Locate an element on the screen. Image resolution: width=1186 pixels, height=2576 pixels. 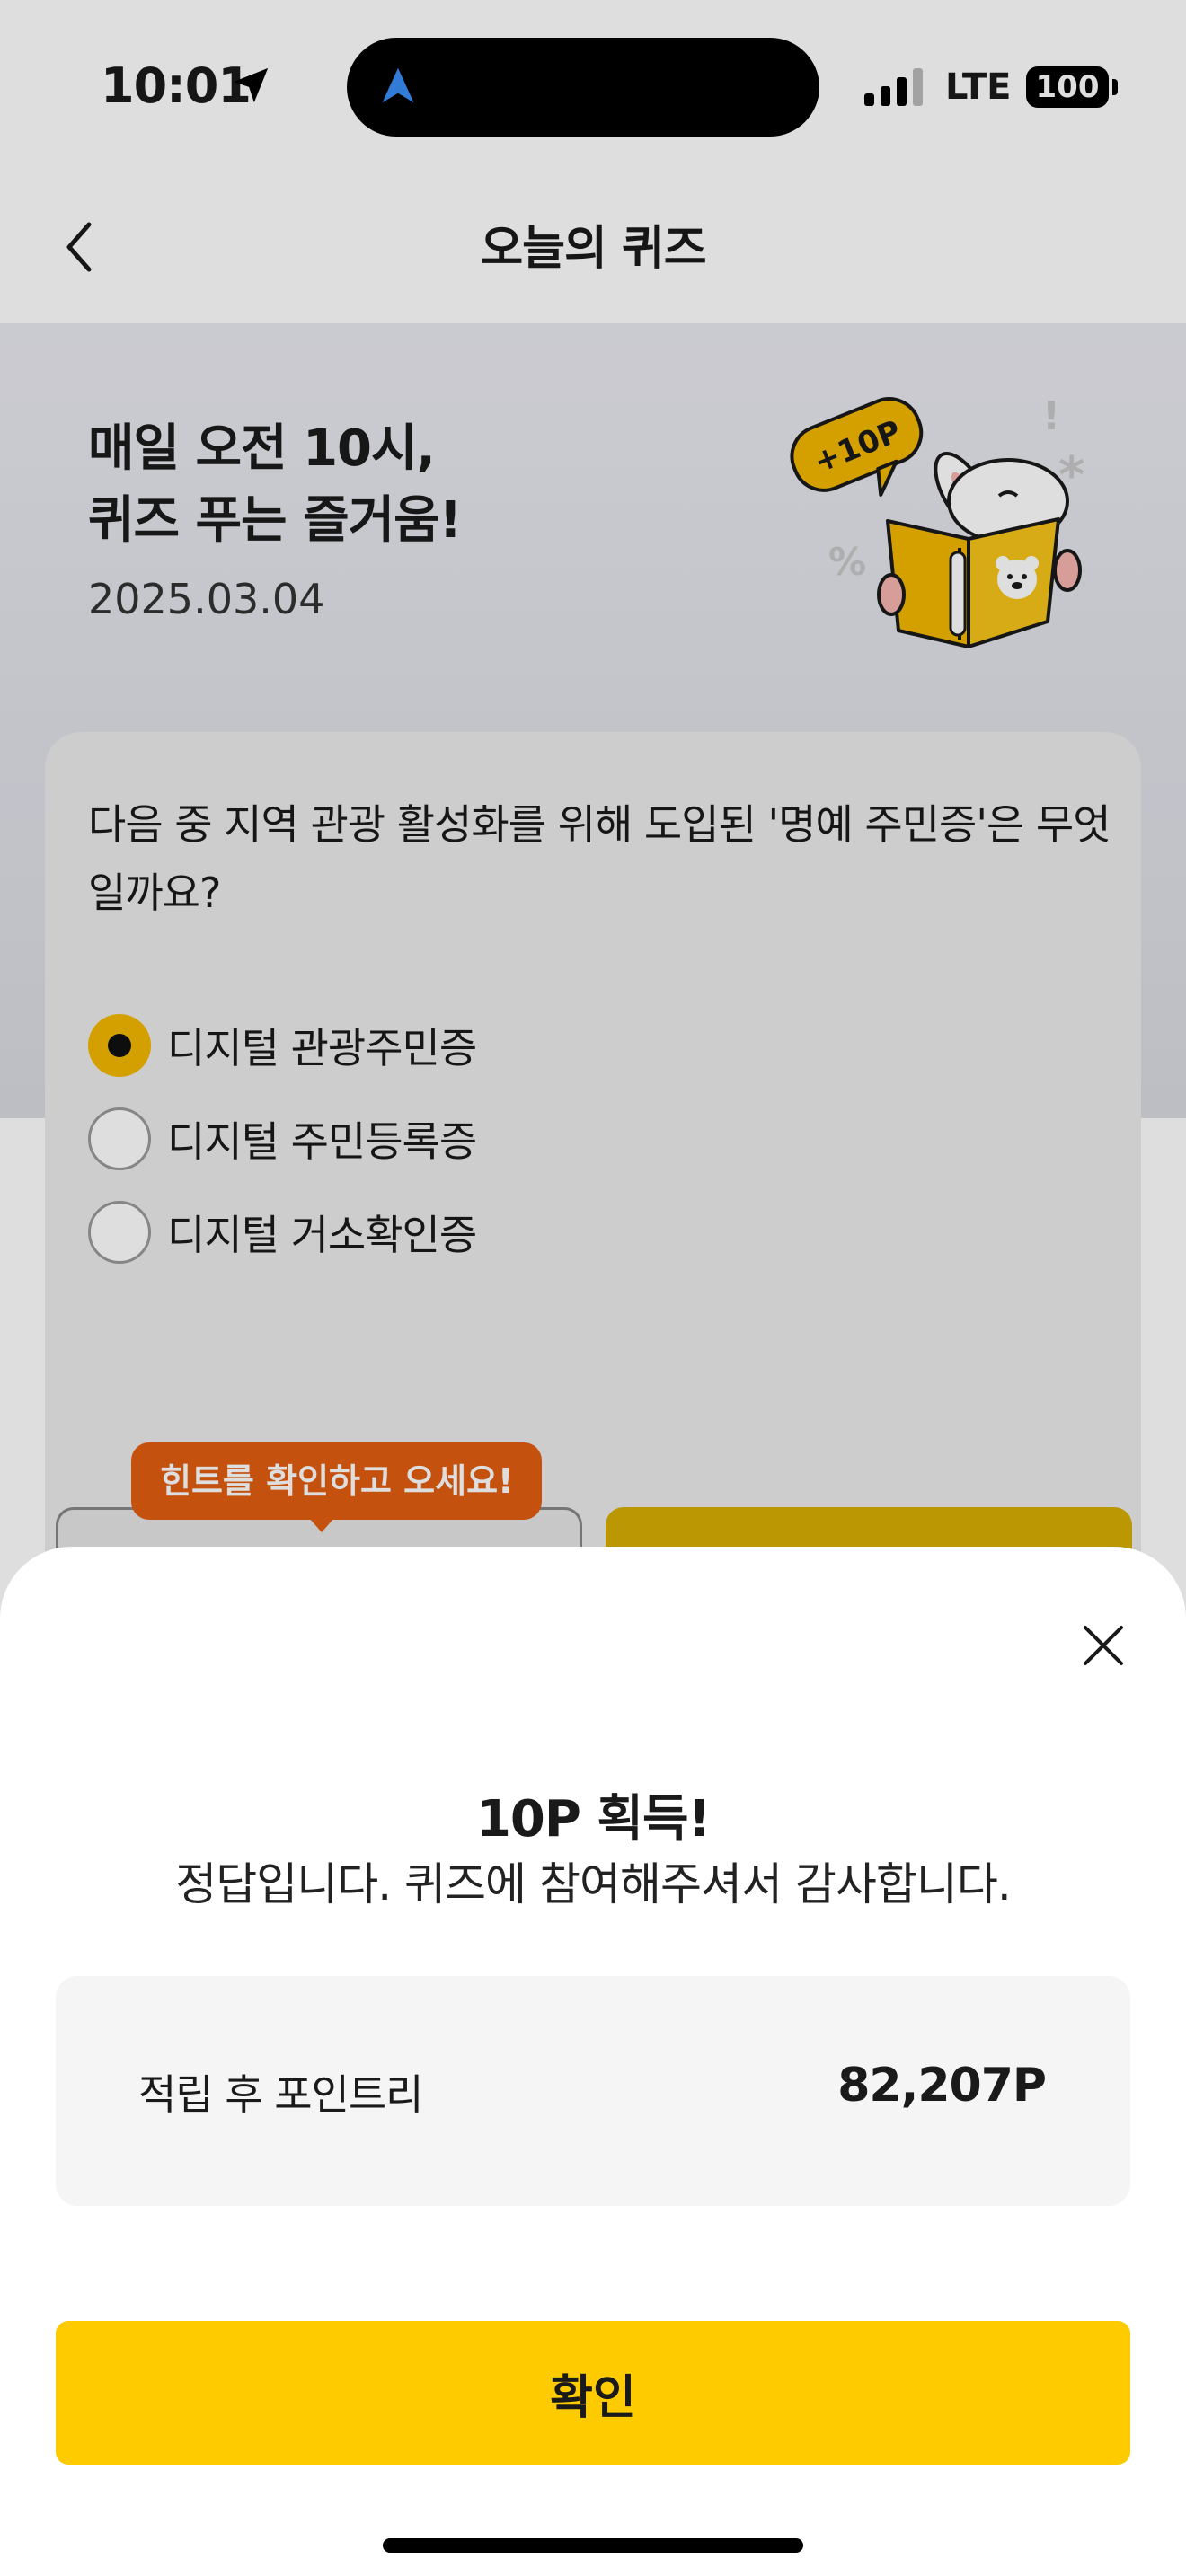
points-value: 82,207P is located at coordinates (942, 2086).